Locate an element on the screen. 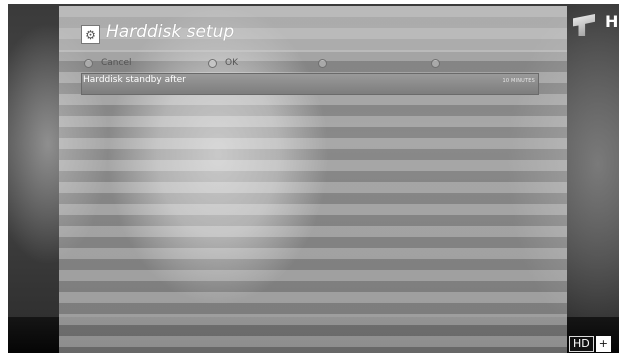 The width and height of the screenshot is (619, 353). settings-gear-icon: ⚙ is located at coordinates (90, 34).